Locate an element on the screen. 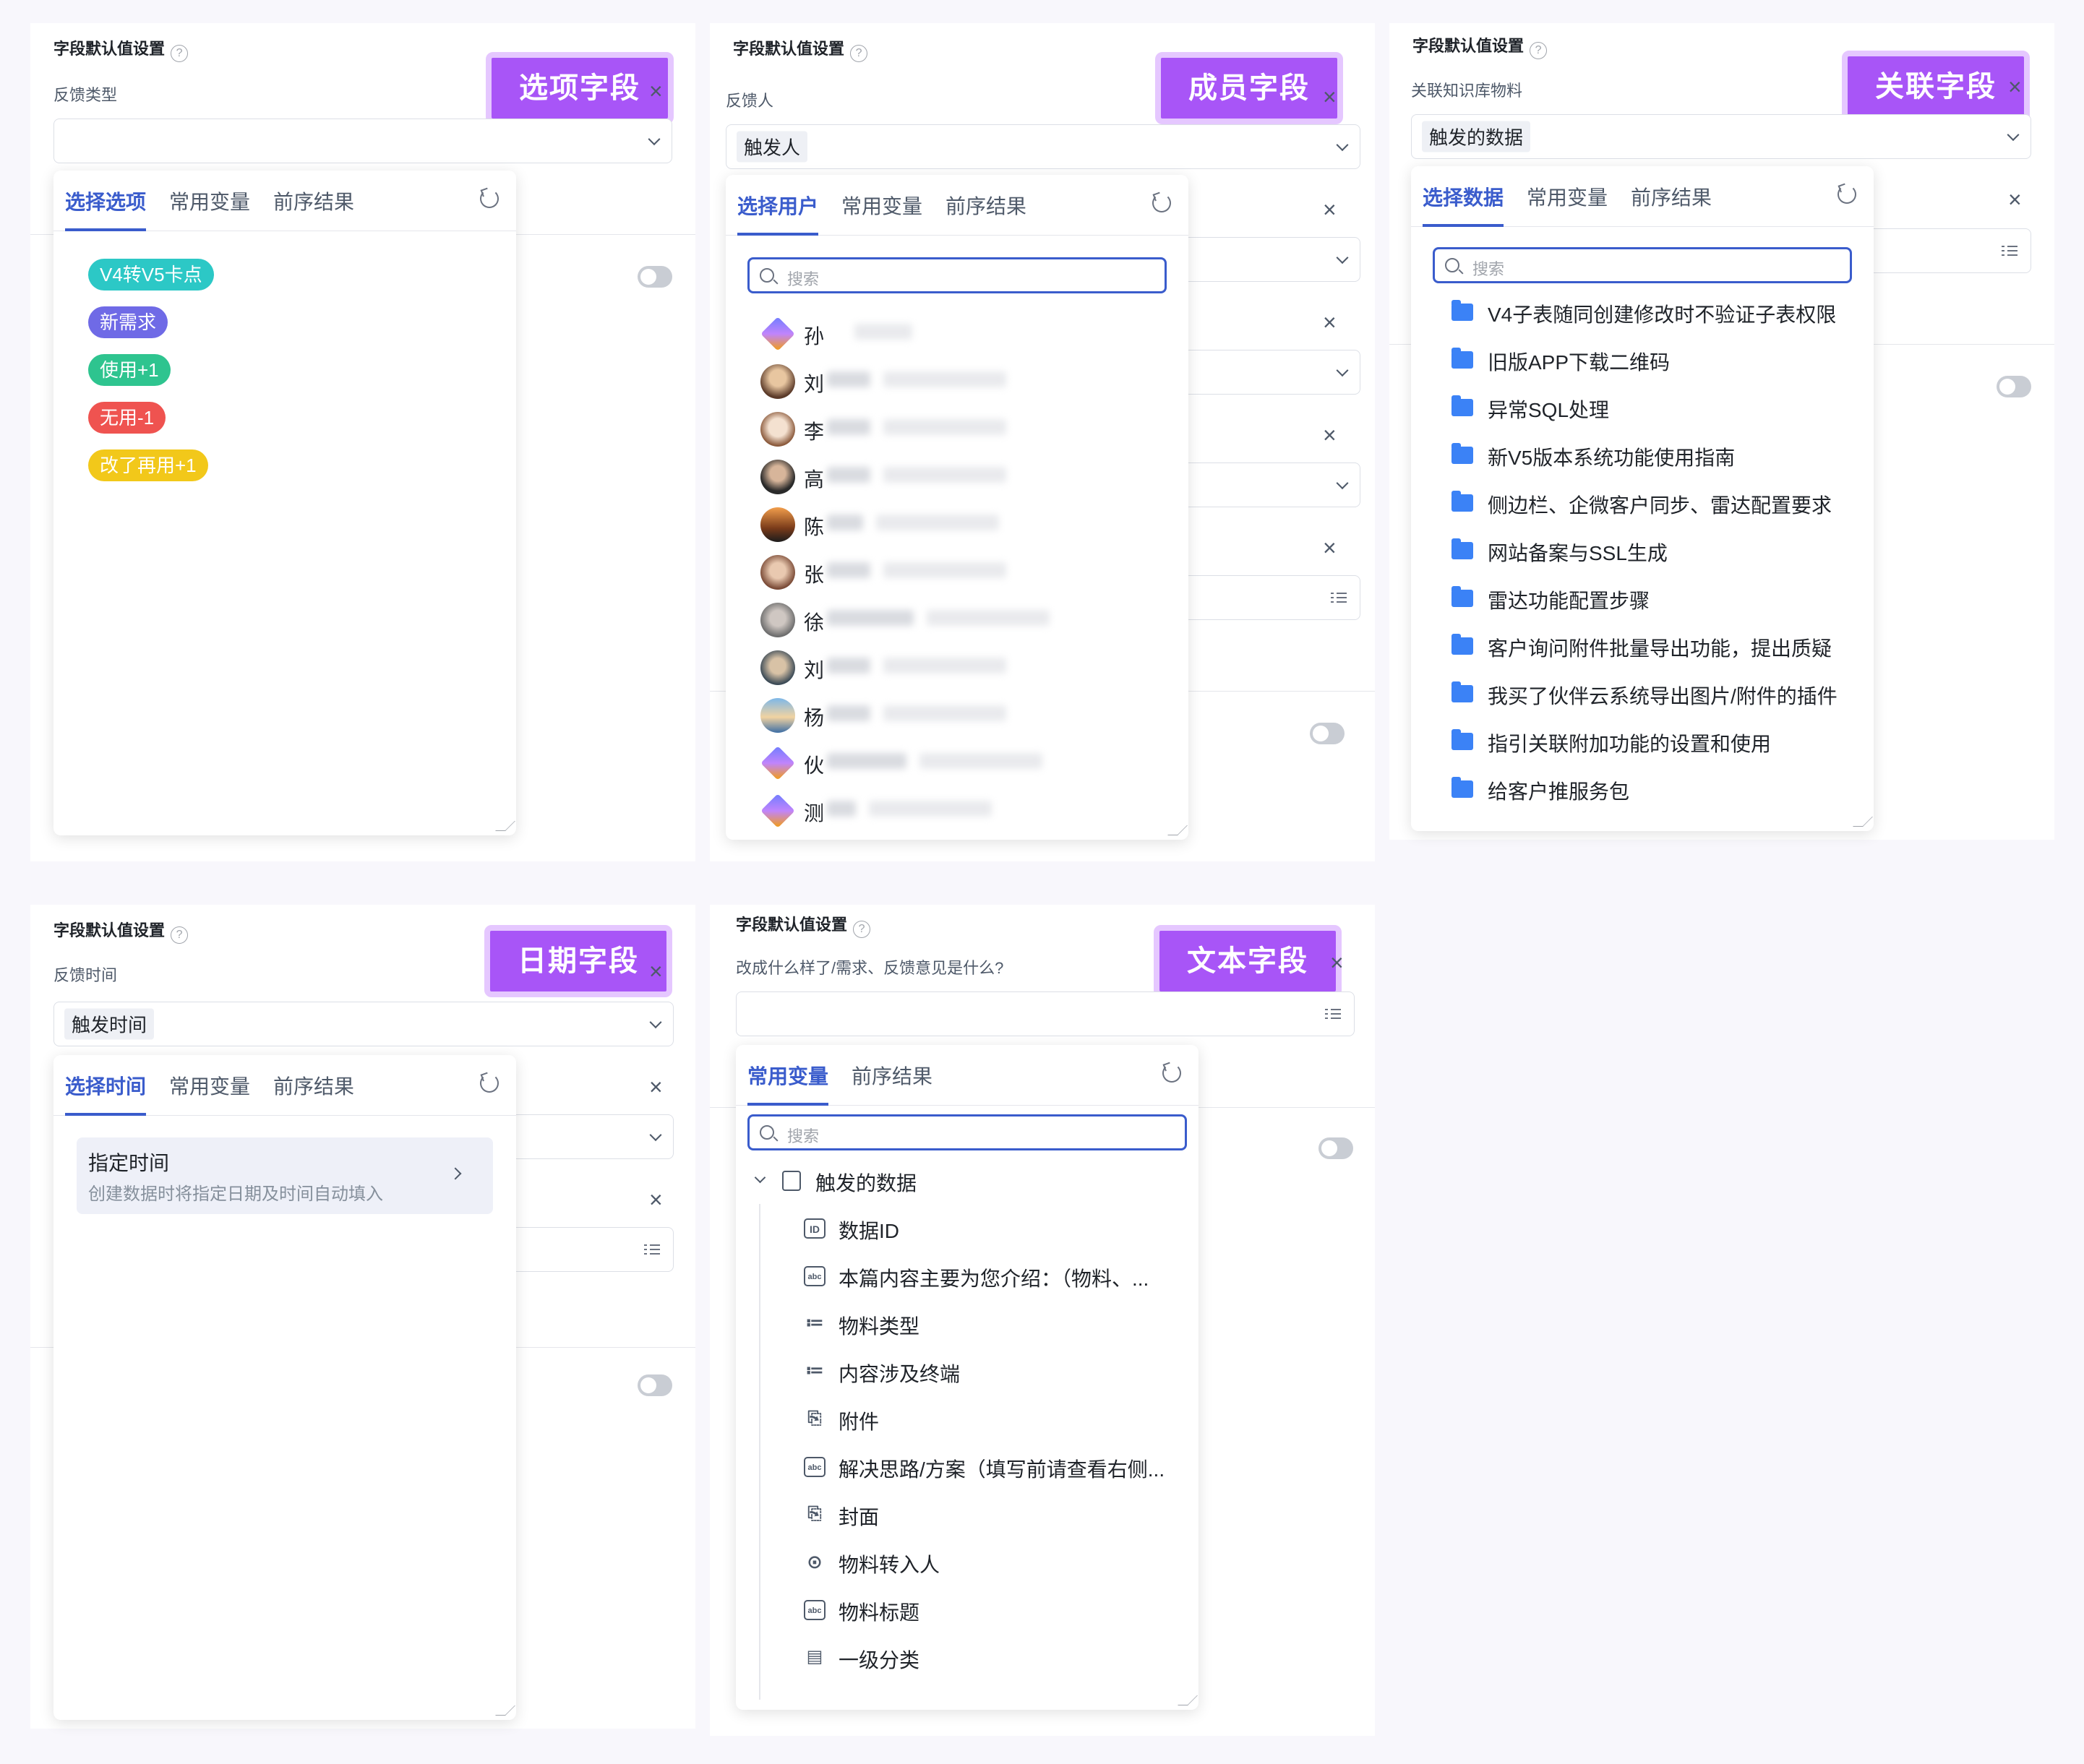  selected-value-tag: 触发的数据 is located at coordinates (1476, 136).